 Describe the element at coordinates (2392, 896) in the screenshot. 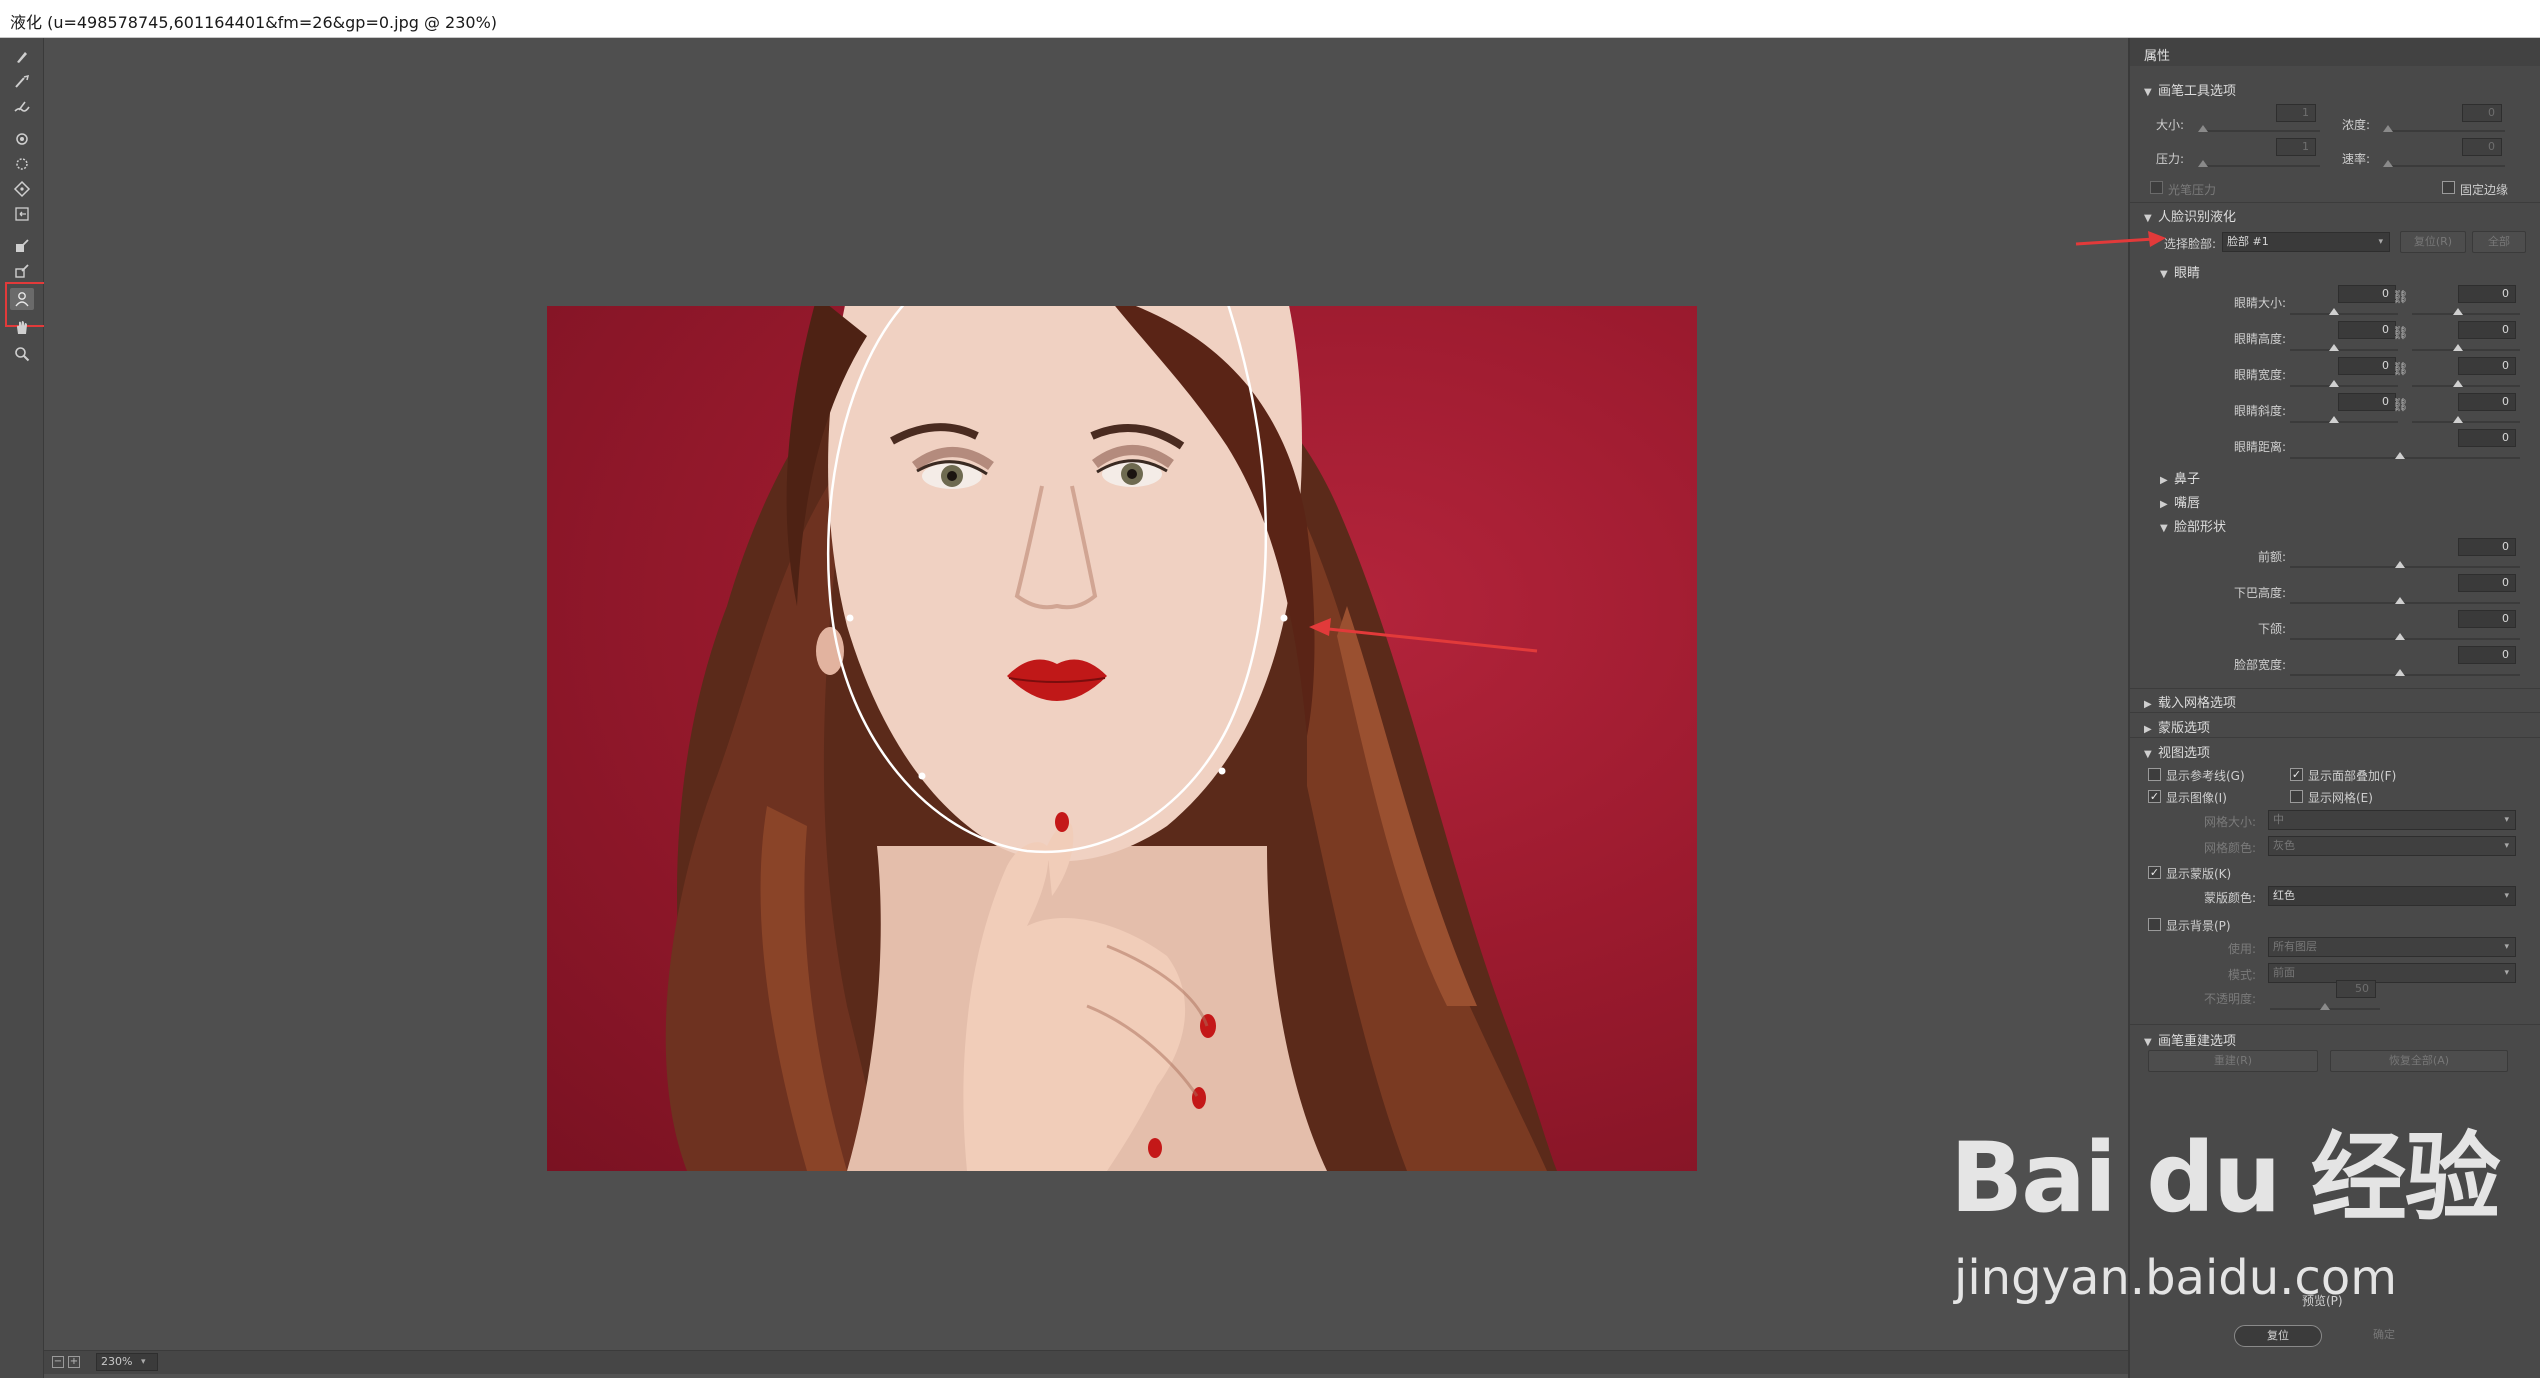

I see `mask-color-dropdown: 红色 ▾` at that location.